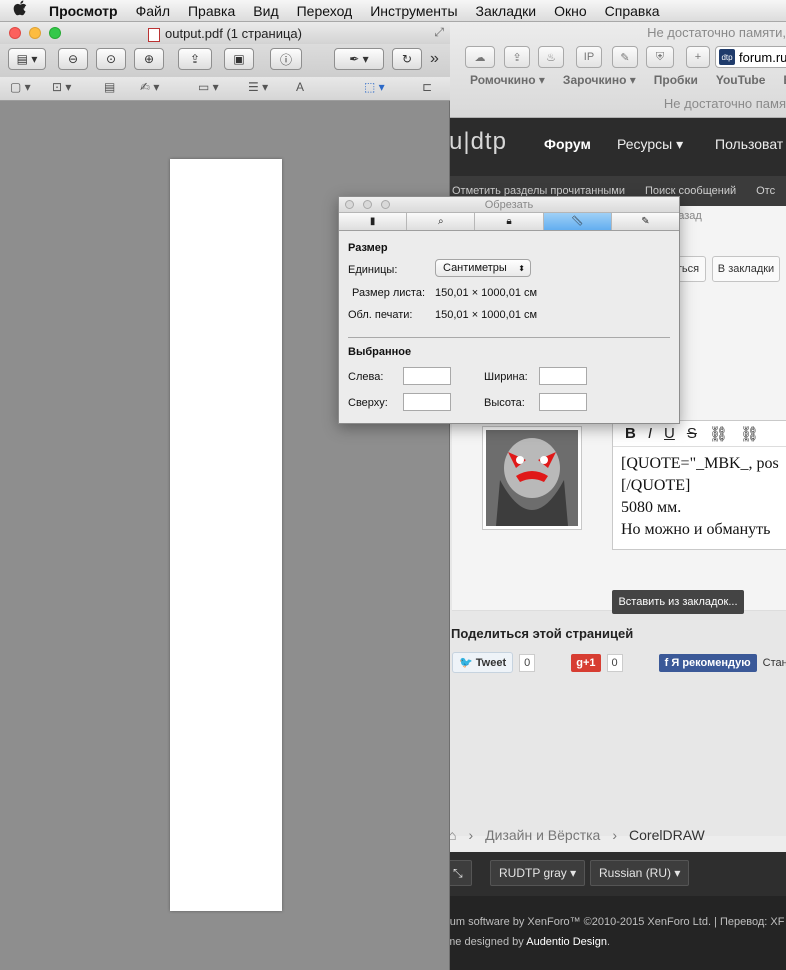 The height and width of the screenshot is (970, 786). What do you see at coordinates (542, 835) in the screenshot?
I see `breadcrumb-design: Дизайн и Вёрстка` at bounding box center [542, 835].